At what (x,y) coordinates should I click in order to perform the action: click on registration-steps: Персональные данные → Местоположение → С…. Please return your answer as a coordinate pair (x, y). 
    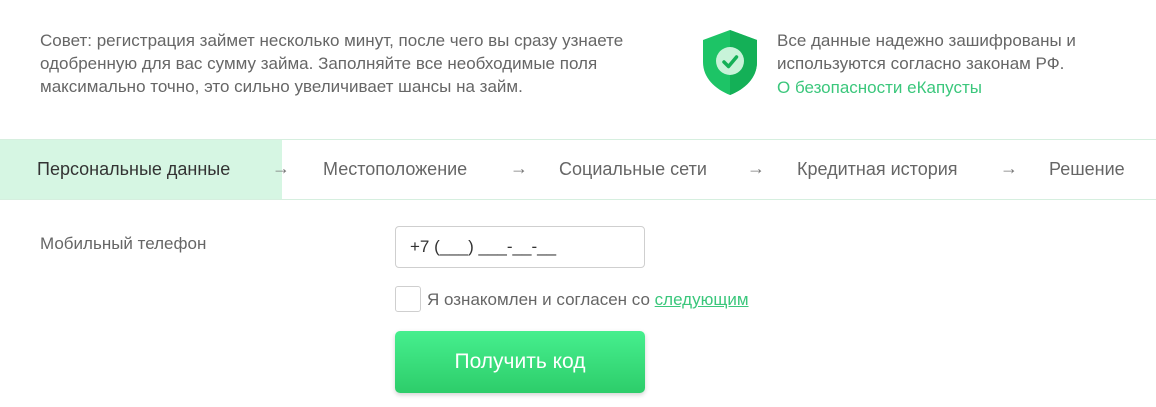
    Looking at the image, I should click on (578, 169).